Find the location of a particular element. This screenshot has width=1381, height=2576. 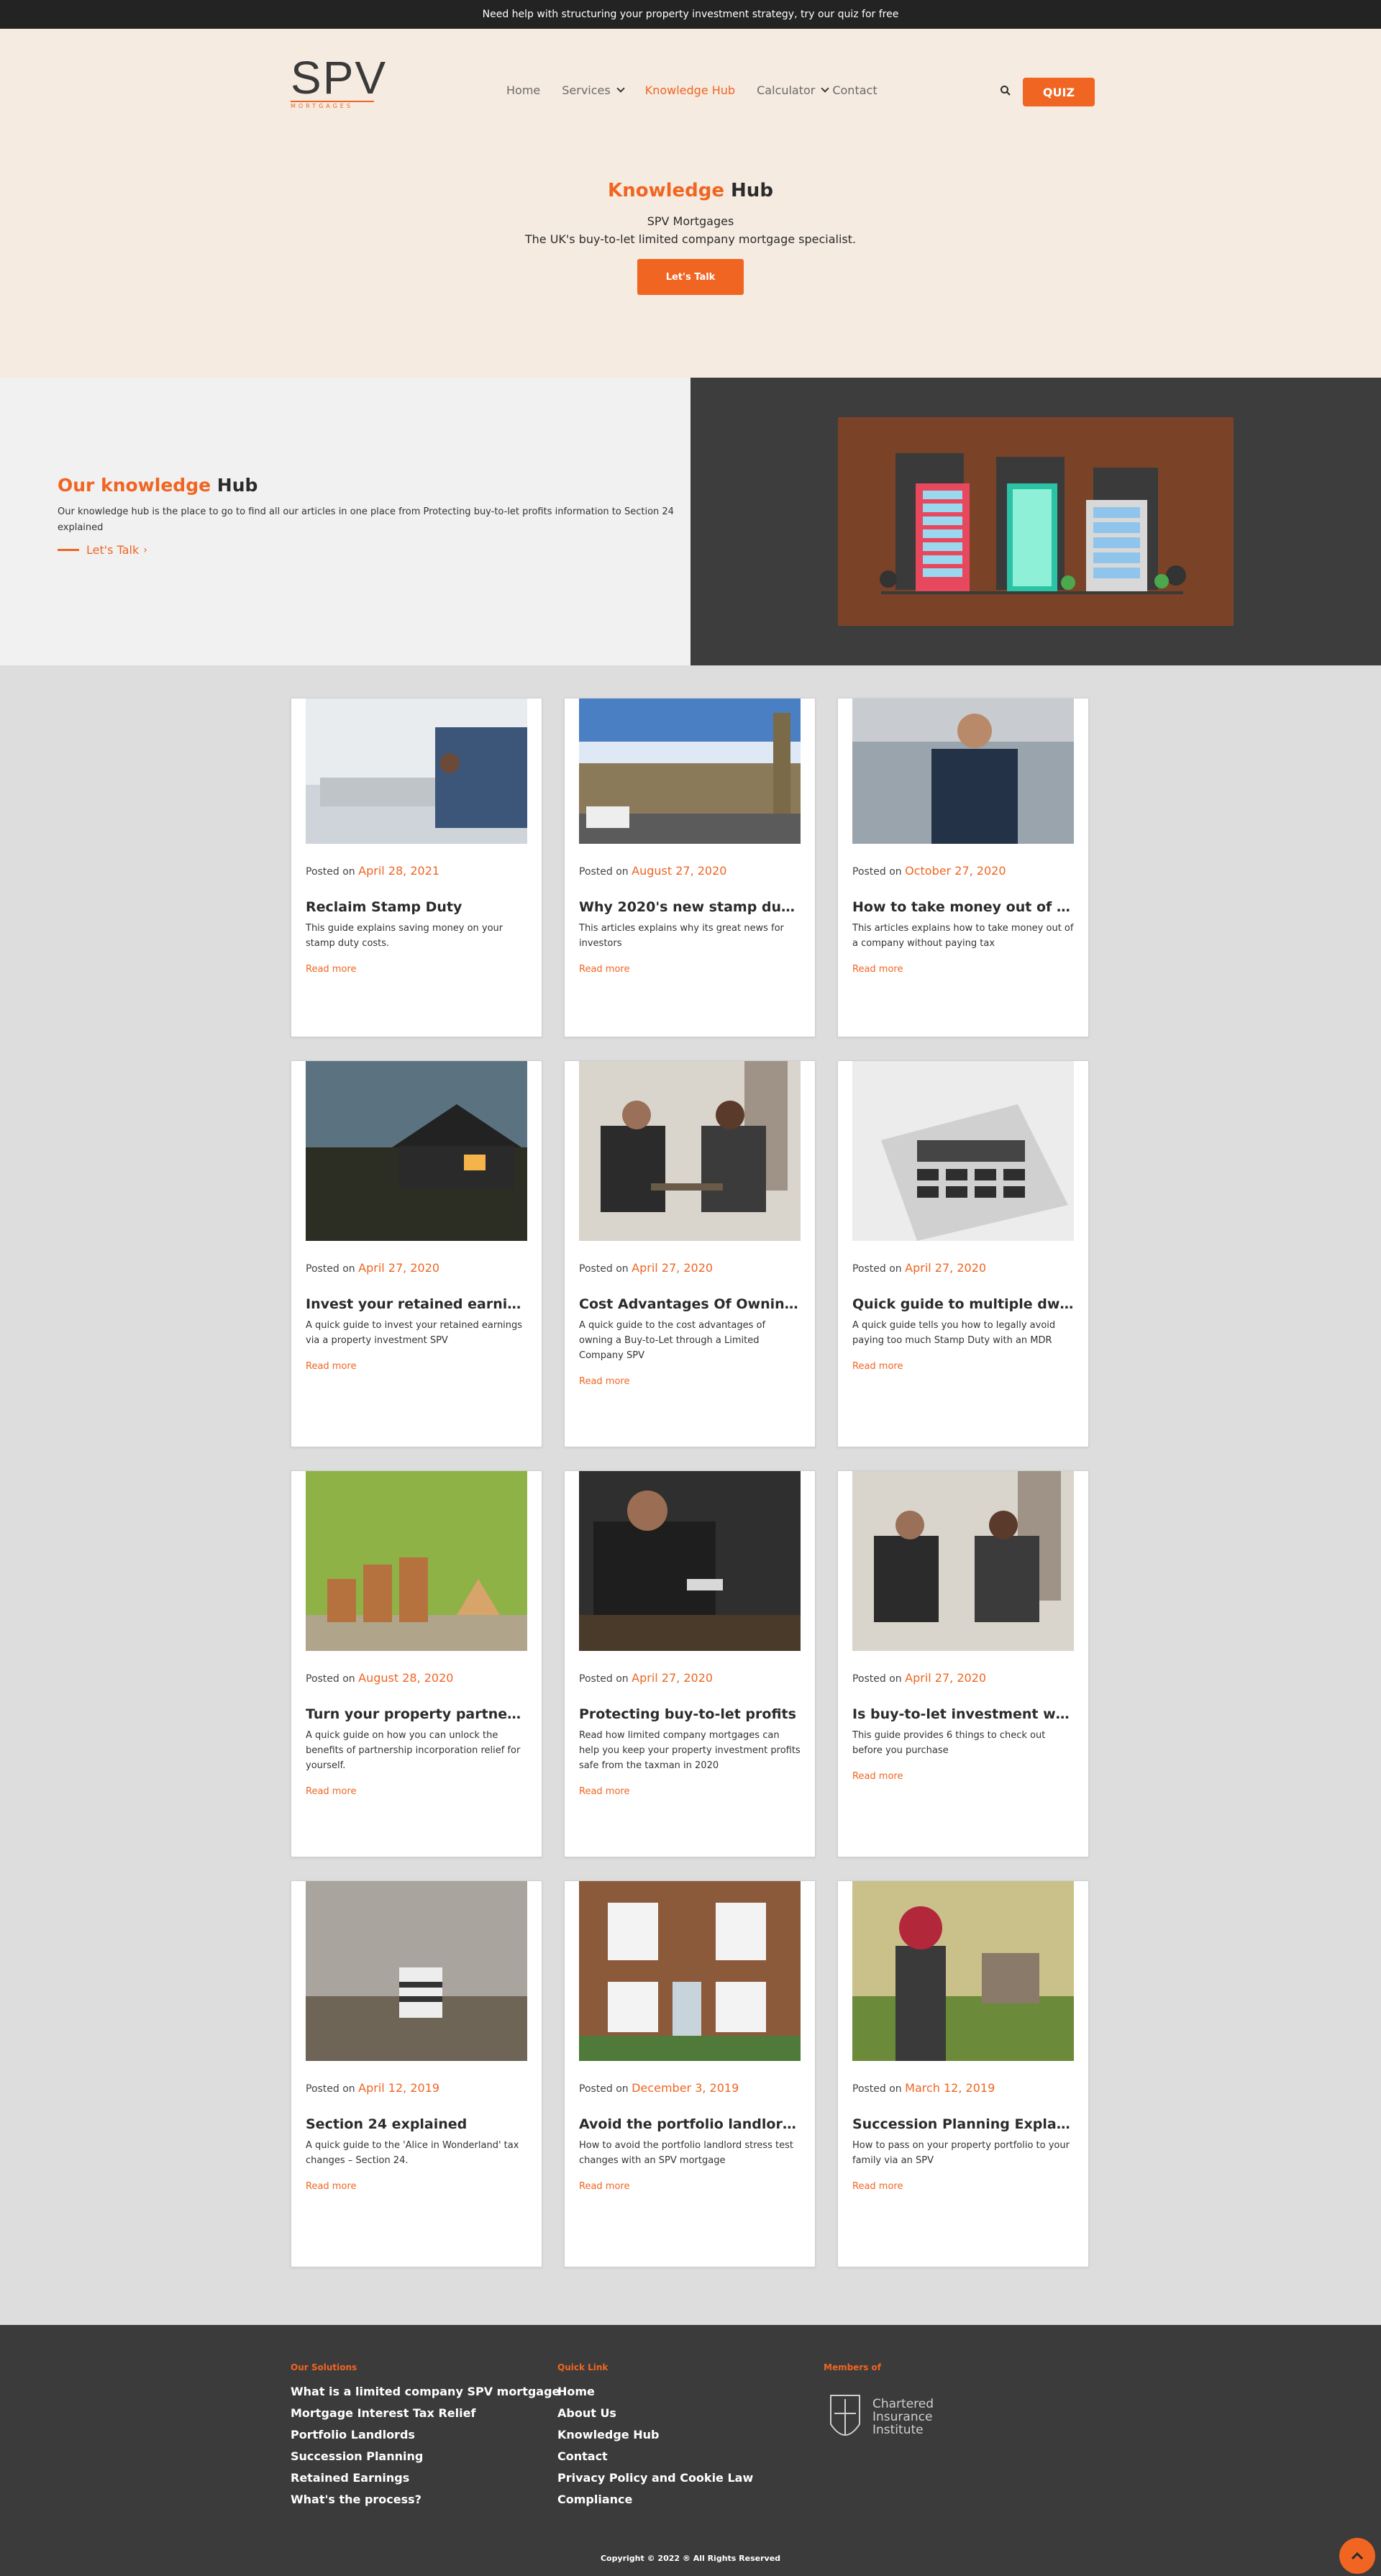

search-icon is located at coordinates (1005, 90).